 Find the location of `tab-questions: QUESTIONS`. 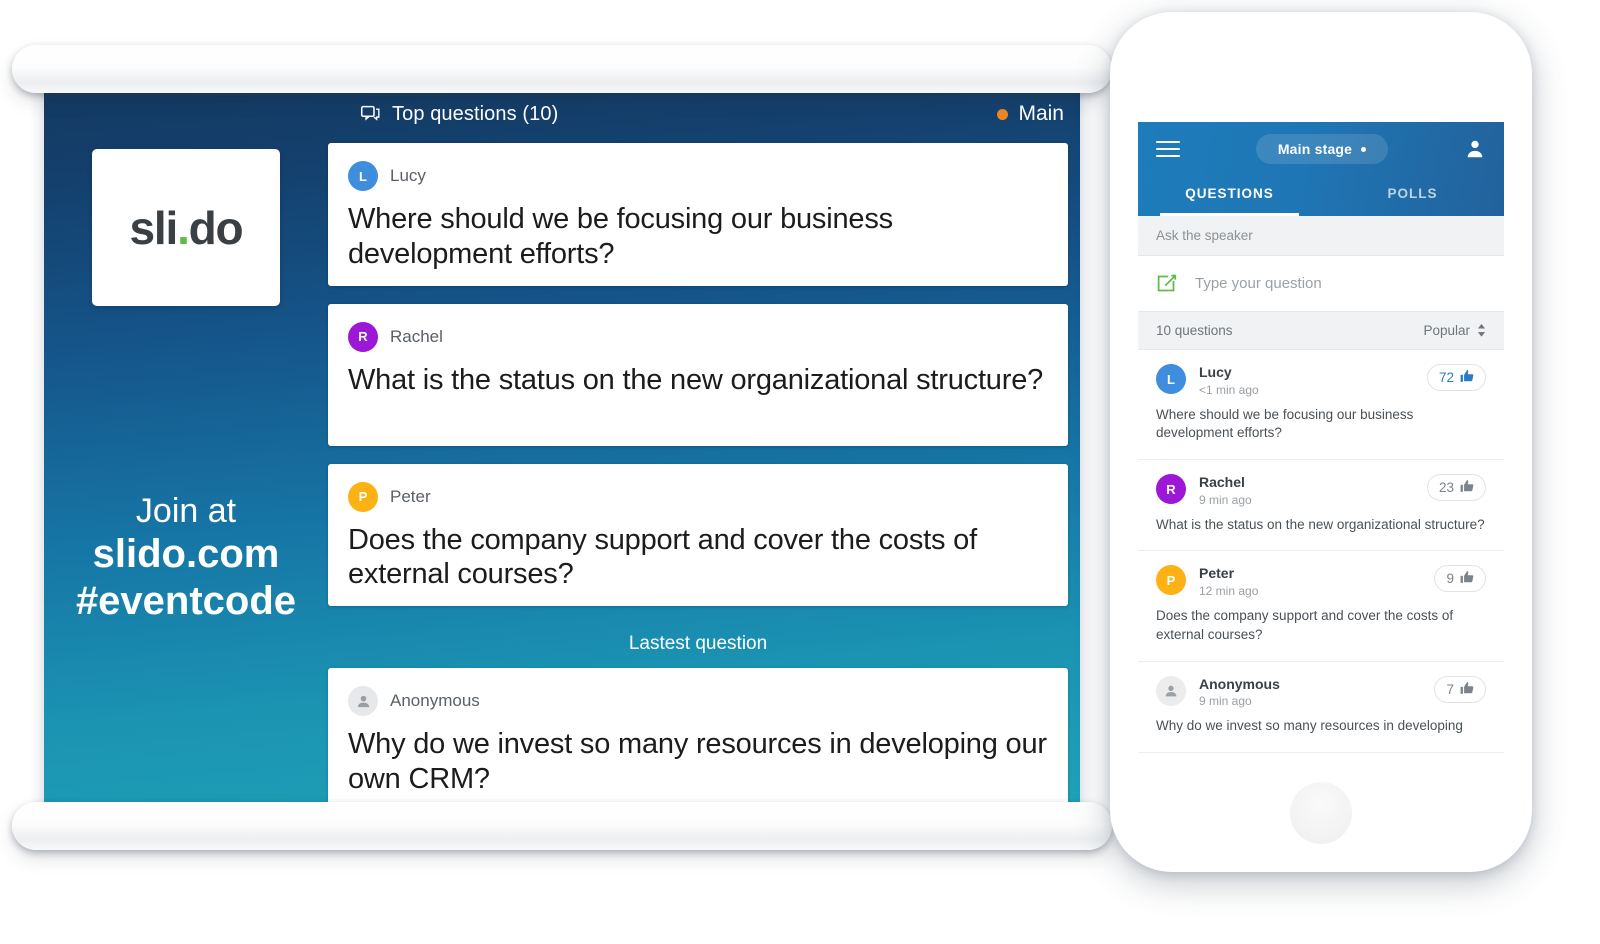

tab-questions: QUESTIONS is located at coordinates (1229, 196).